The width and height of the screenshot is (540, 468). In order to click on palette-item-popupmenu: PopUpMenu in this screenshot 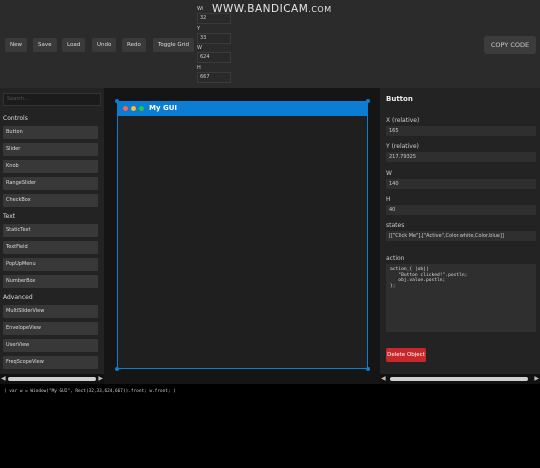, I will do `click(50, 264)`.